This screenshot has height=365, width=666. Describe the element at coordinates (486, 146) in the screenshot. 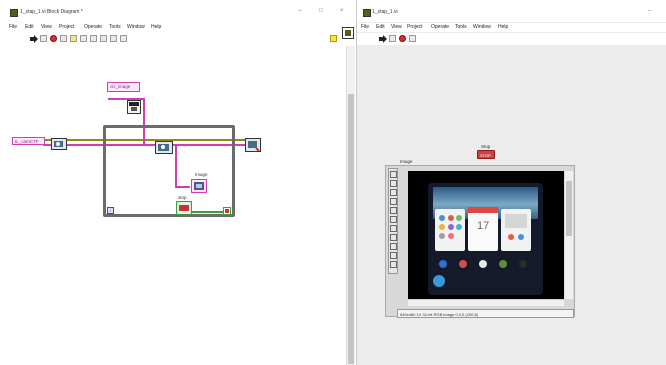

I see `fp-stop-label: Stop` at that location.